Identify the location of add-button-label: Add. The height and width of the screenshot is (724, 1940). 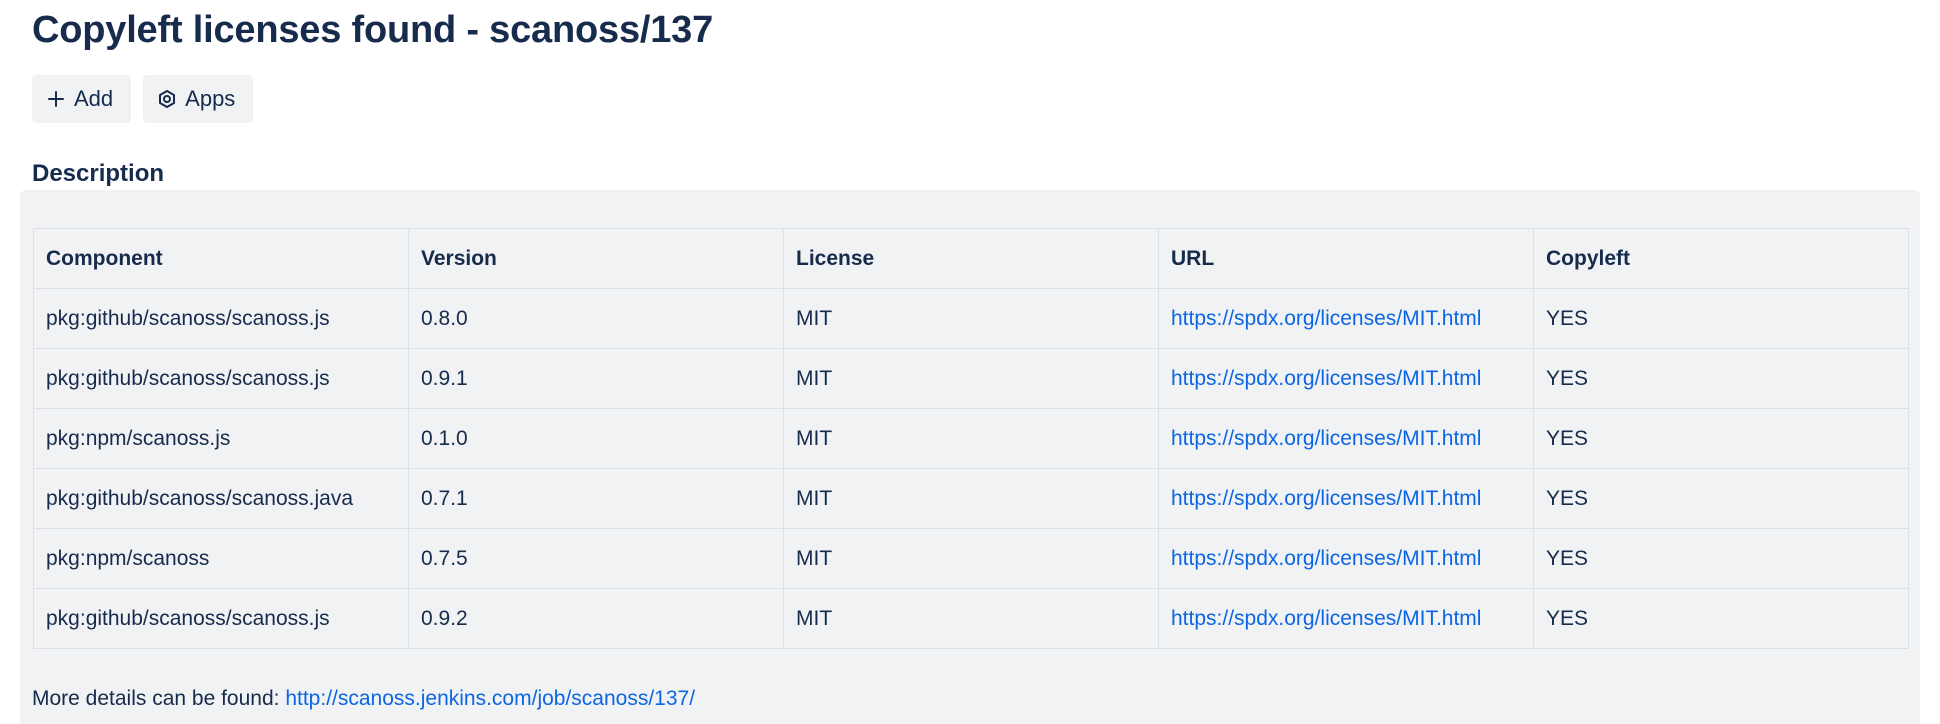
(94, 98).